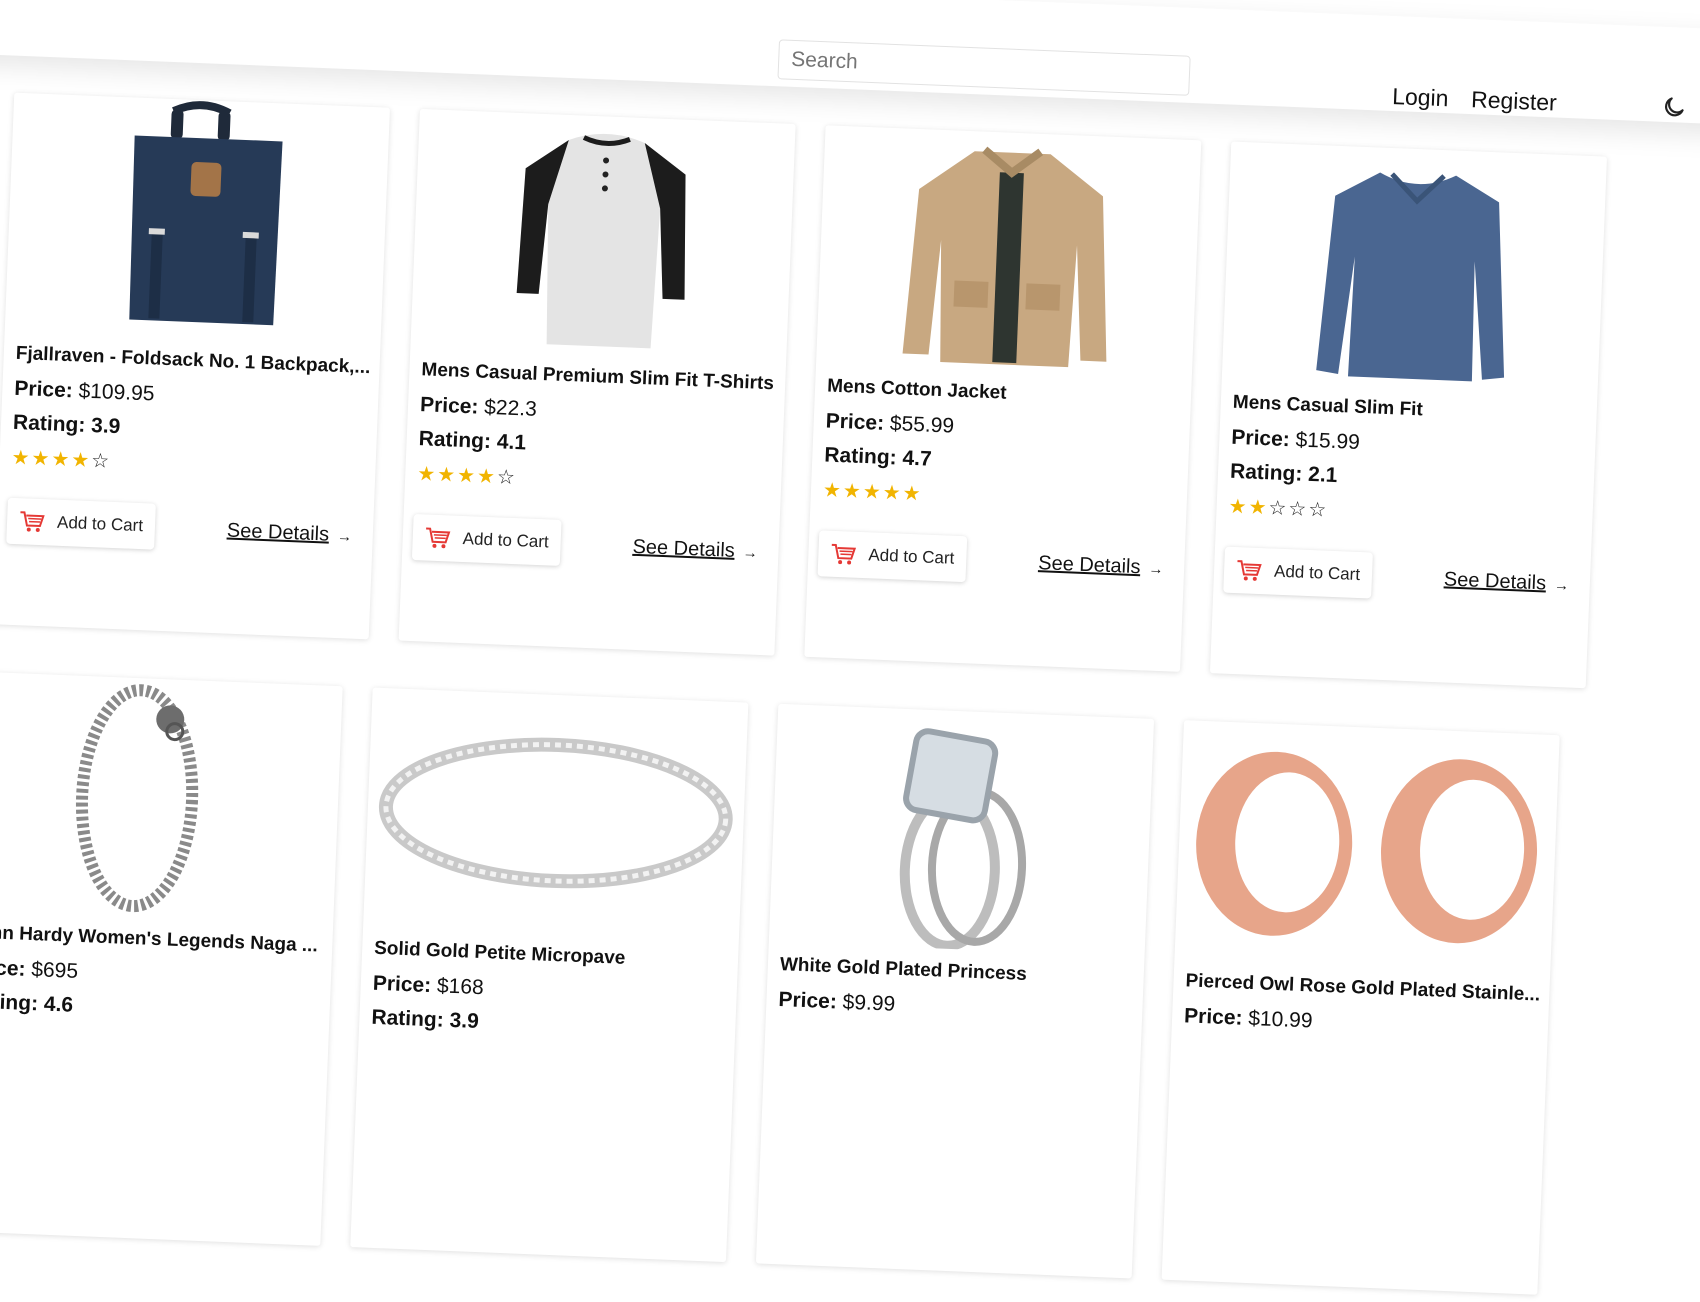 The width and height of the screenshot is (1700, 1302). Describe the element at coordinates (916, 389) in the screenshot. I see `product-title: Mens Cotton Jacket` at that location.